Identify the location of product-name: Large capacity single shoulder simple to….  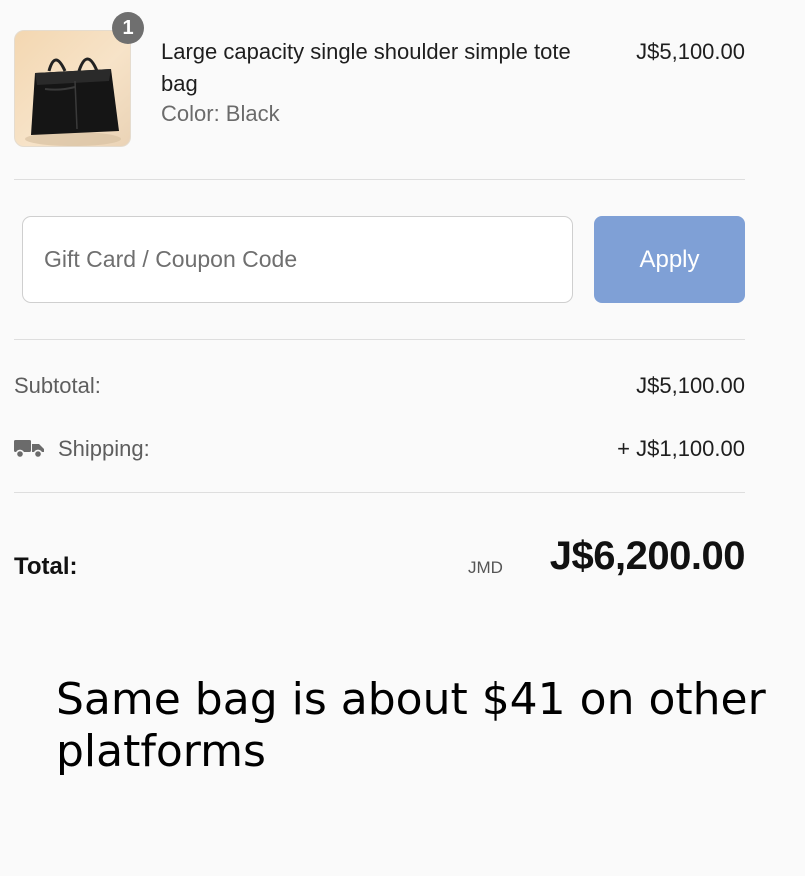
(371, 68).